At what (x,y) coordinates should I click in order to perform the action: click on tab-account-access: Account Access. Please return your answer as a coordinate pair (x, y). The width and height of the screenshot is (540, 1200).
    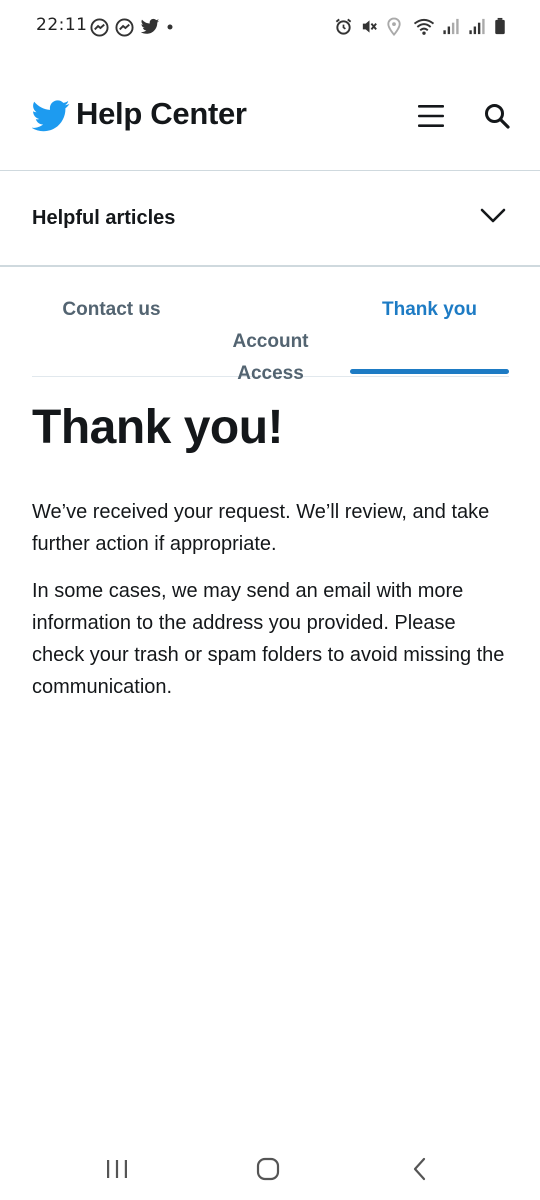
    Looking at the image, I should click on (270, 342).